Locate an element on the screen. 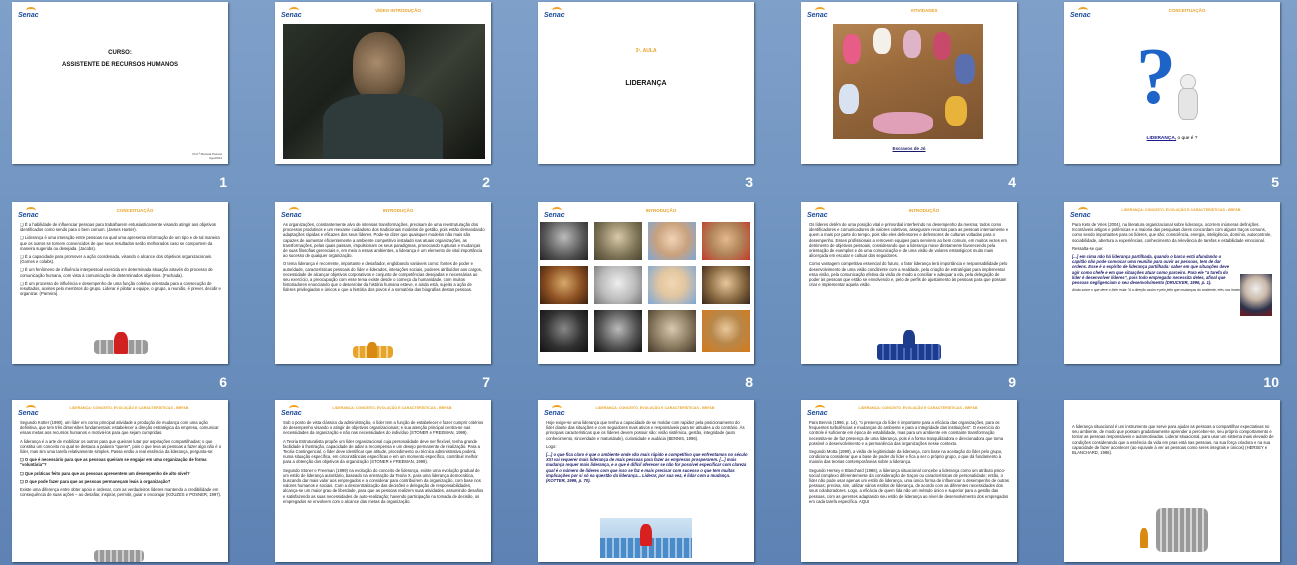 Image resolution: width=1297 pixels, height=565 pixels. leaders-photo-grid is located at coordinates (645, 292).